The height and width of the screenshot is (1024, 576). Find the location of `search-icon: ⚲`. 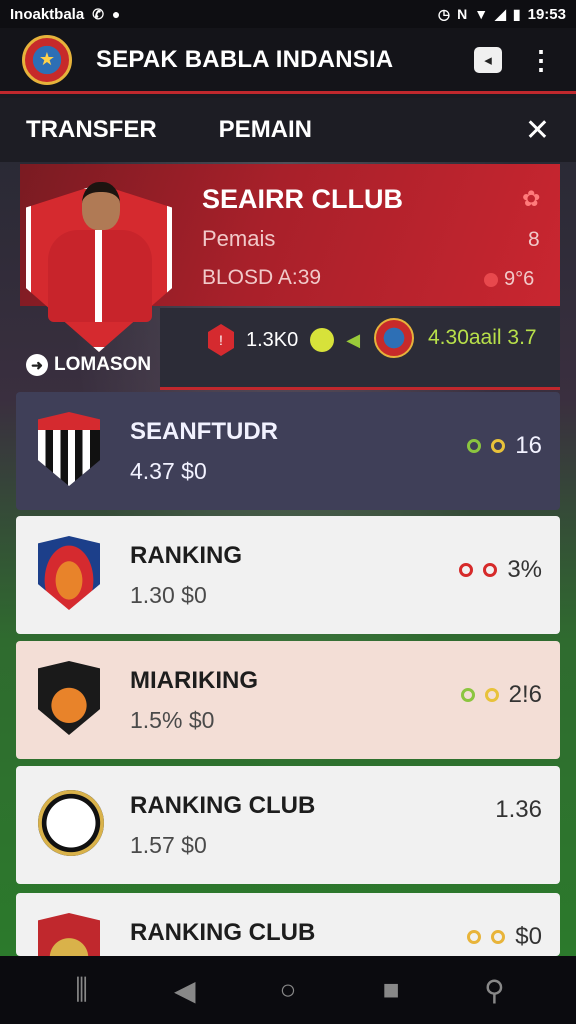

search-icon: ⚲ is located at coordinates (494, 990).